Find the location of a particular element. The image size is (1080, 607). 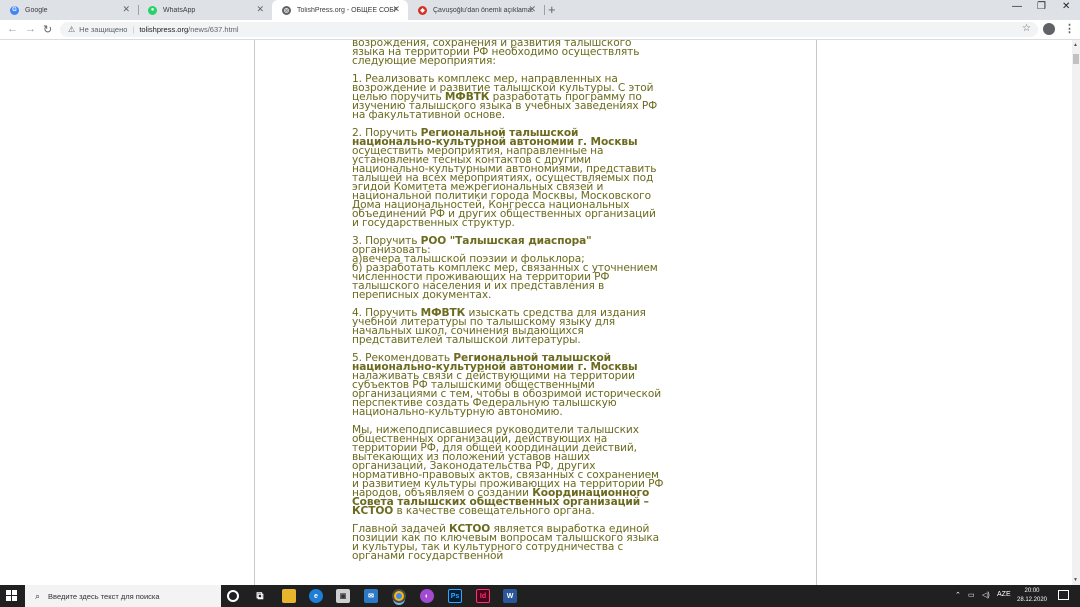

tab-label: Çavuşoğlu'dan önemli açıklama: is located at coordinates (483, 10).